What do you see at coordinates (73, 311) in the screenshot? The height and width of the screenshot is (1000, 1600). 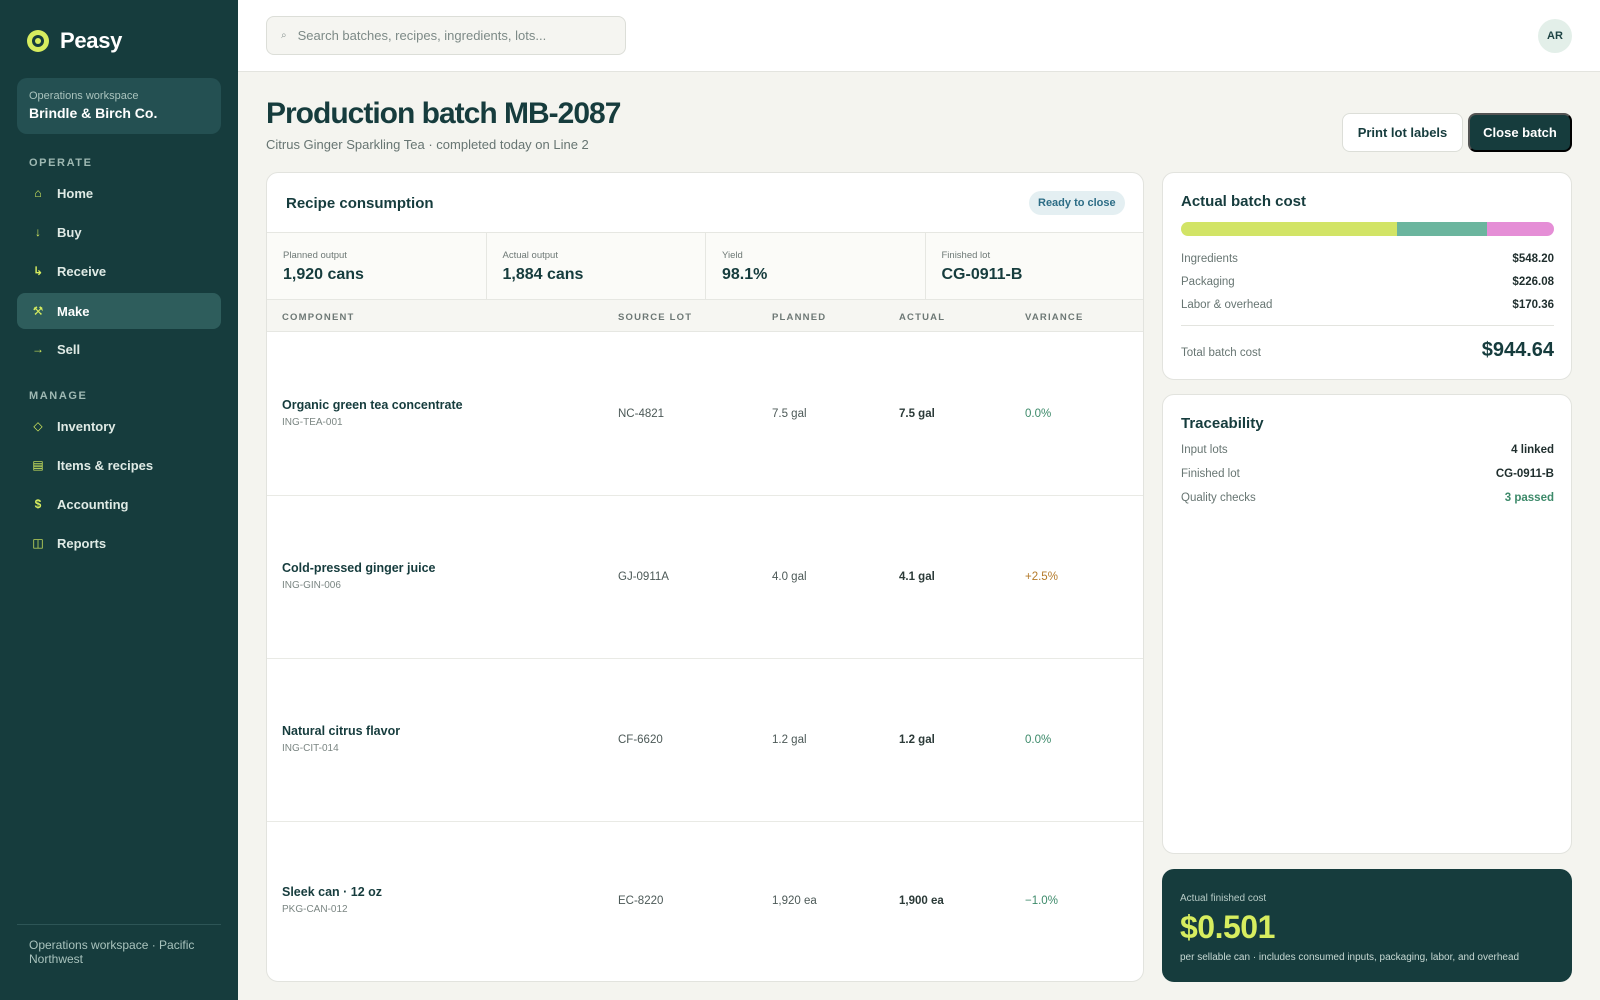 I see `sidebar-item-label: Make` at bounding box center [73, 311].